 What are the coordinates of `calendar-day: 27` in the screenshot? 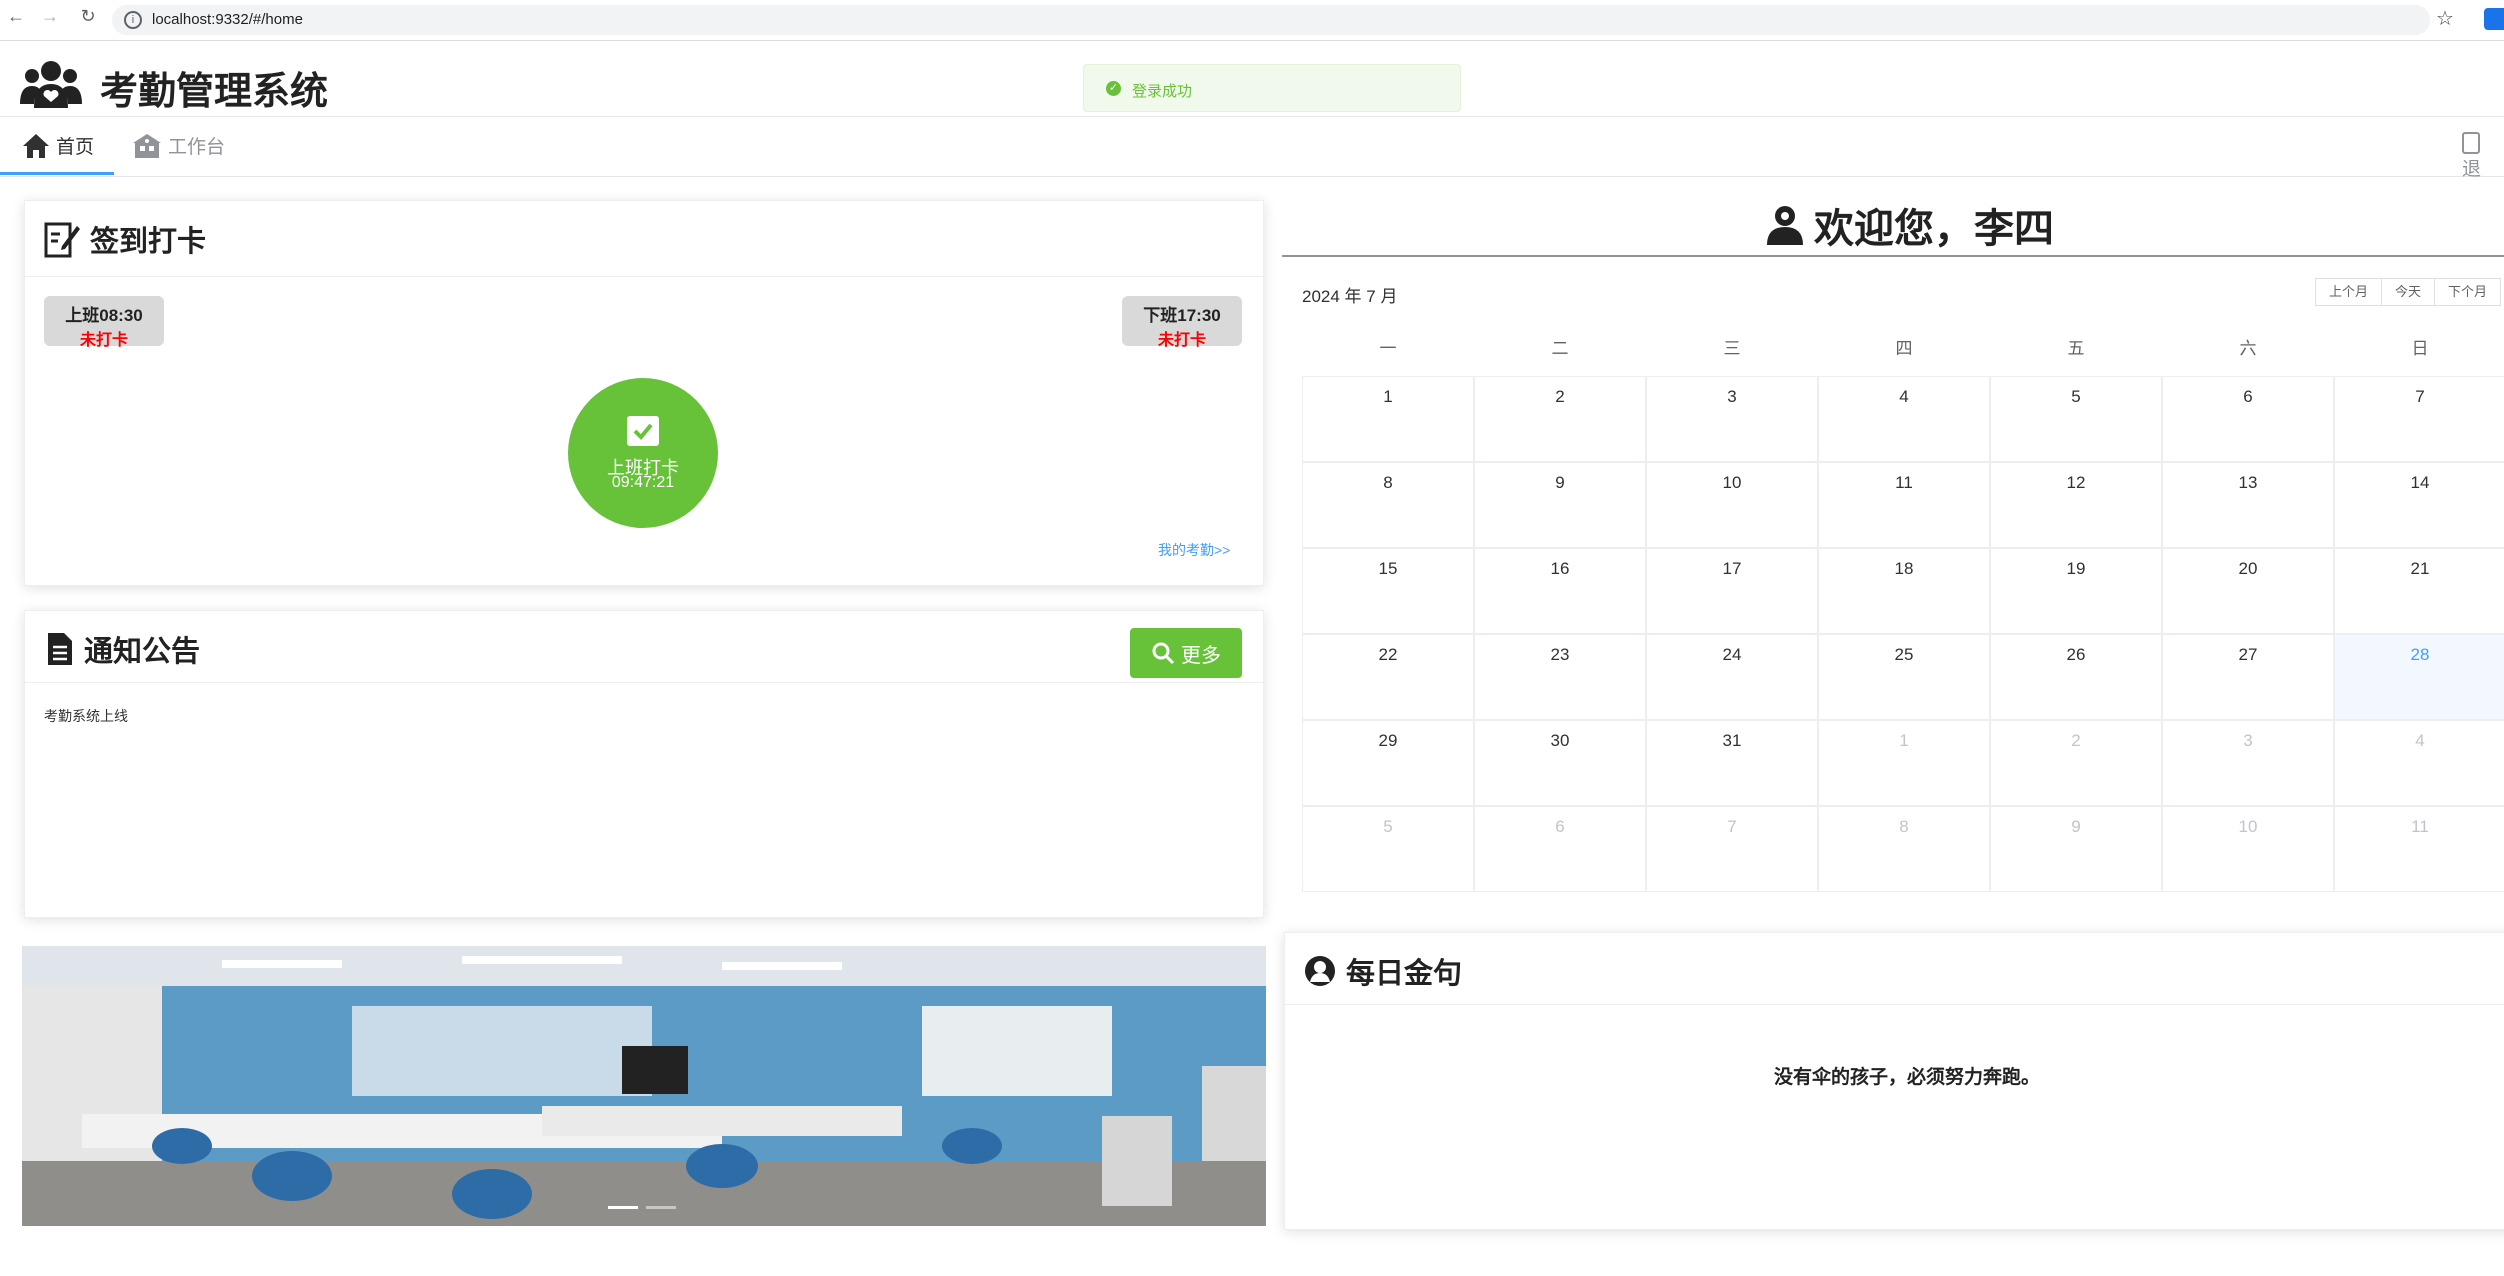 It's located at (2248, 677).